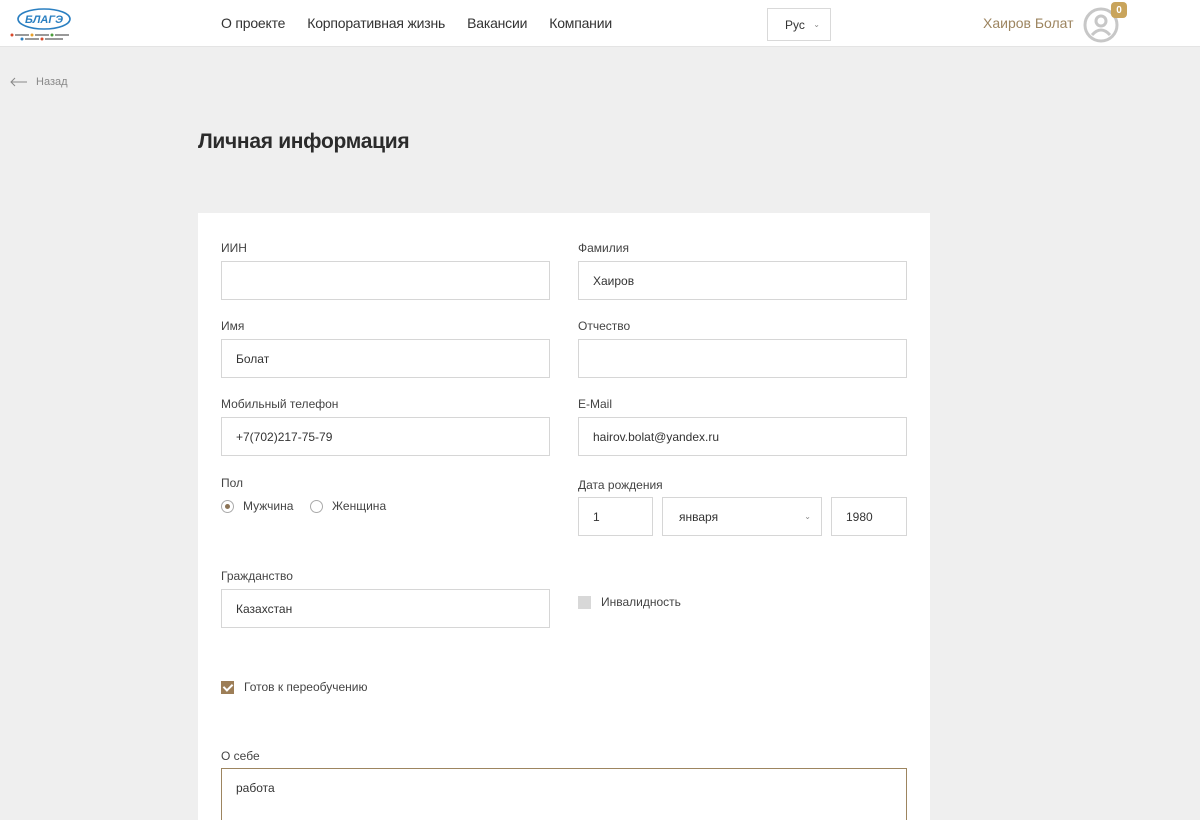  What do you see at coordinates (742, 280) in the screenshot?
I see `surname-input: Хаиров` at bounding box center [742, 280].